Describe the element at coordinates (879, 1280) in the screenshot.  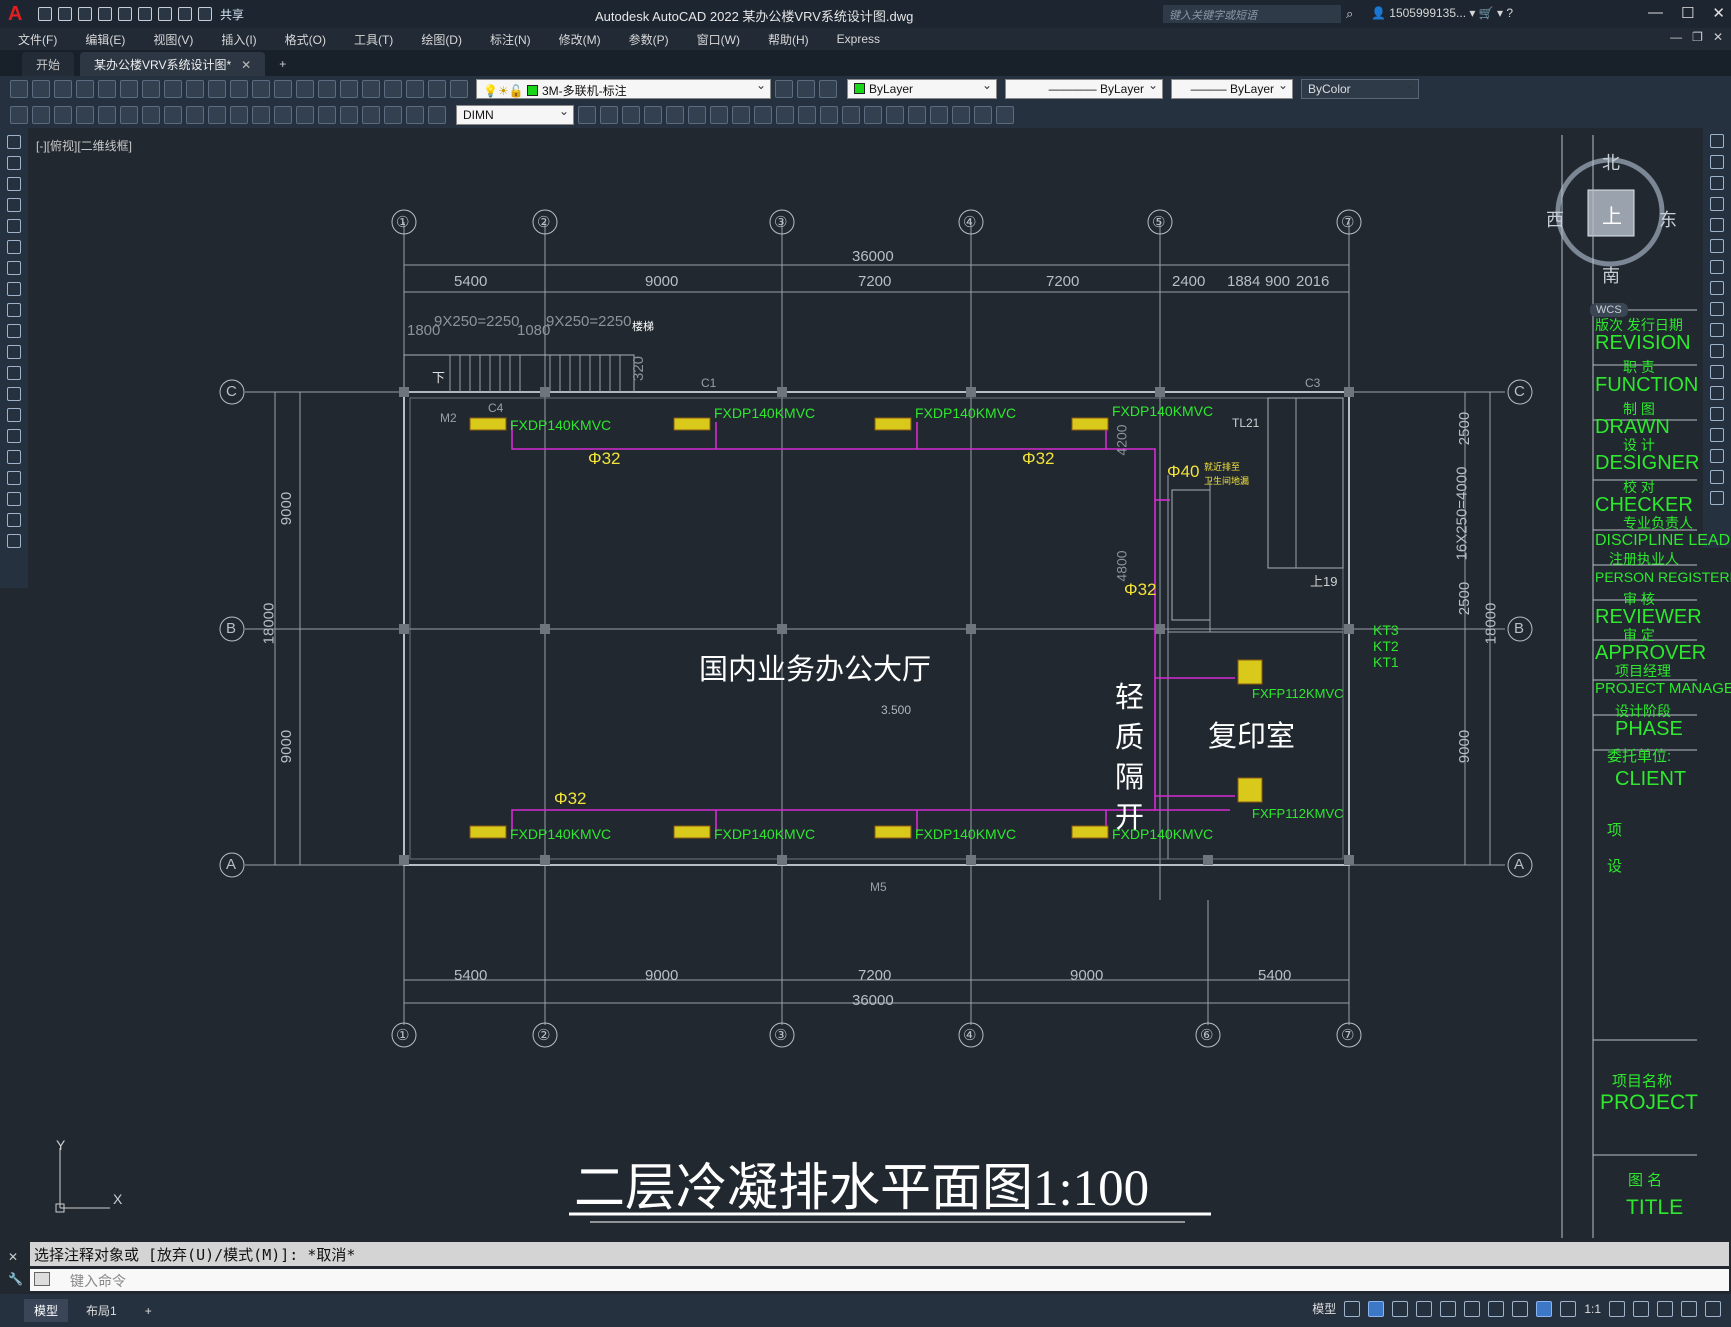
I see `command-input: 键入命令` at that location.